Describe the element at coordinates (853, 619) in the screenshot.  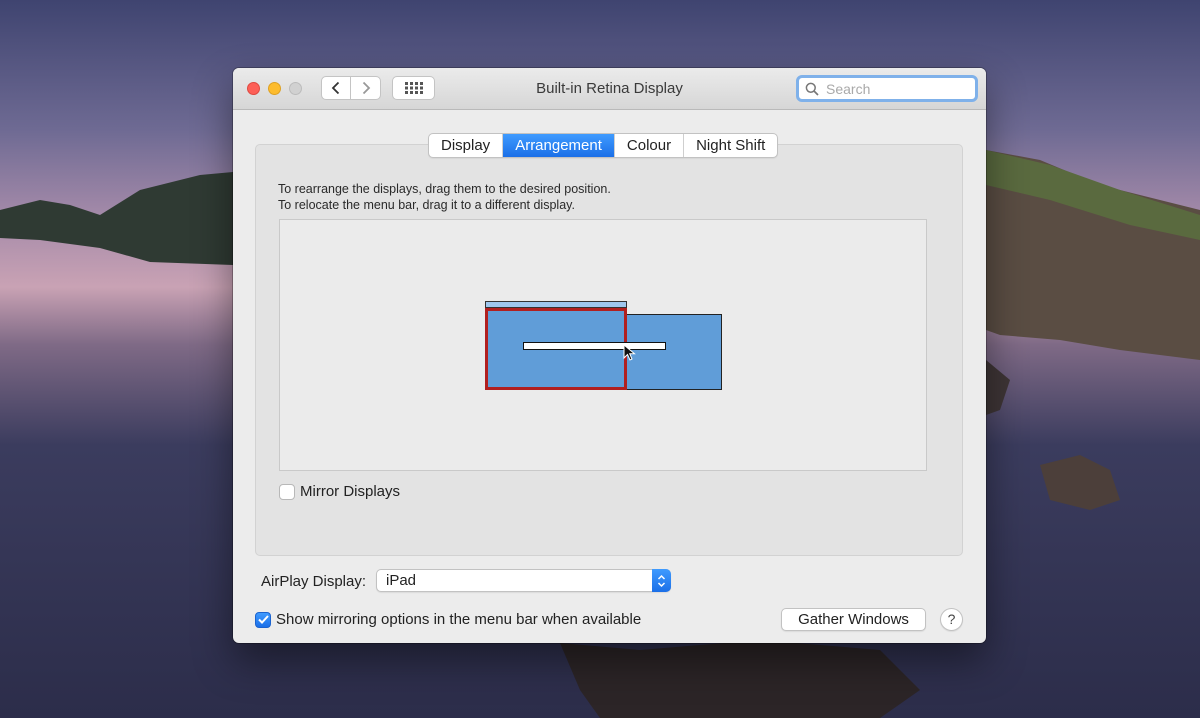
I see `gather-windows-button: Gather Windows` at that location.